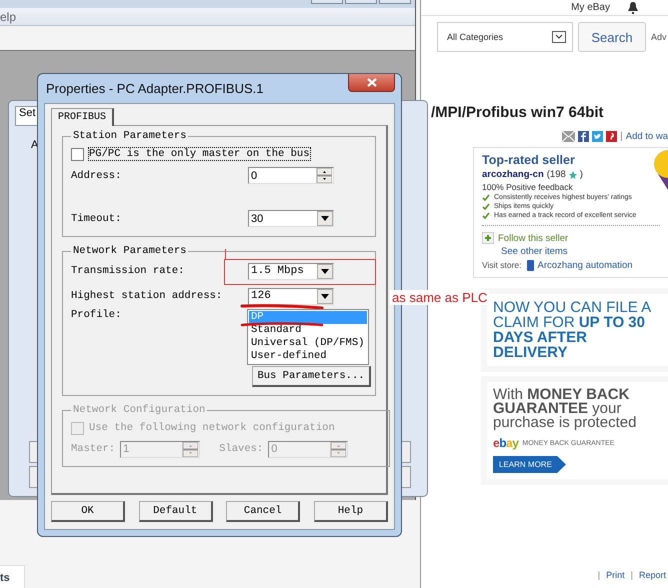 The height and width of the screenshot is (588, 668). What do you see at coordinates (513, 174) in the screenshot?
I see `seller-name-link: arcozhang-cn` at bounding box center [513, 174].